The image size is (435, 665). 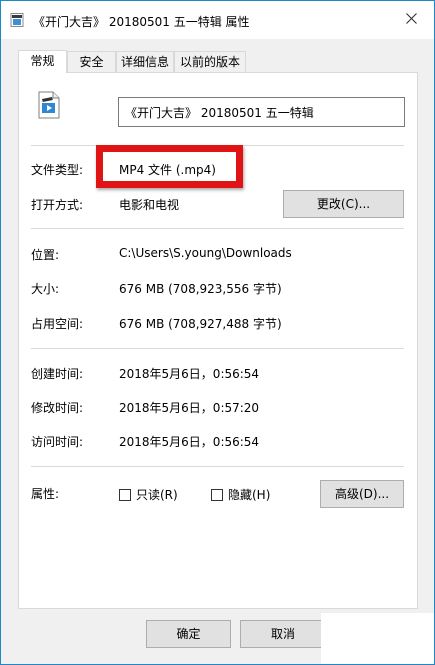 What do you see at coordinates (45, 255) in the screenshot?
I see `location-label: 位置:` at bounding box center [45, 255].